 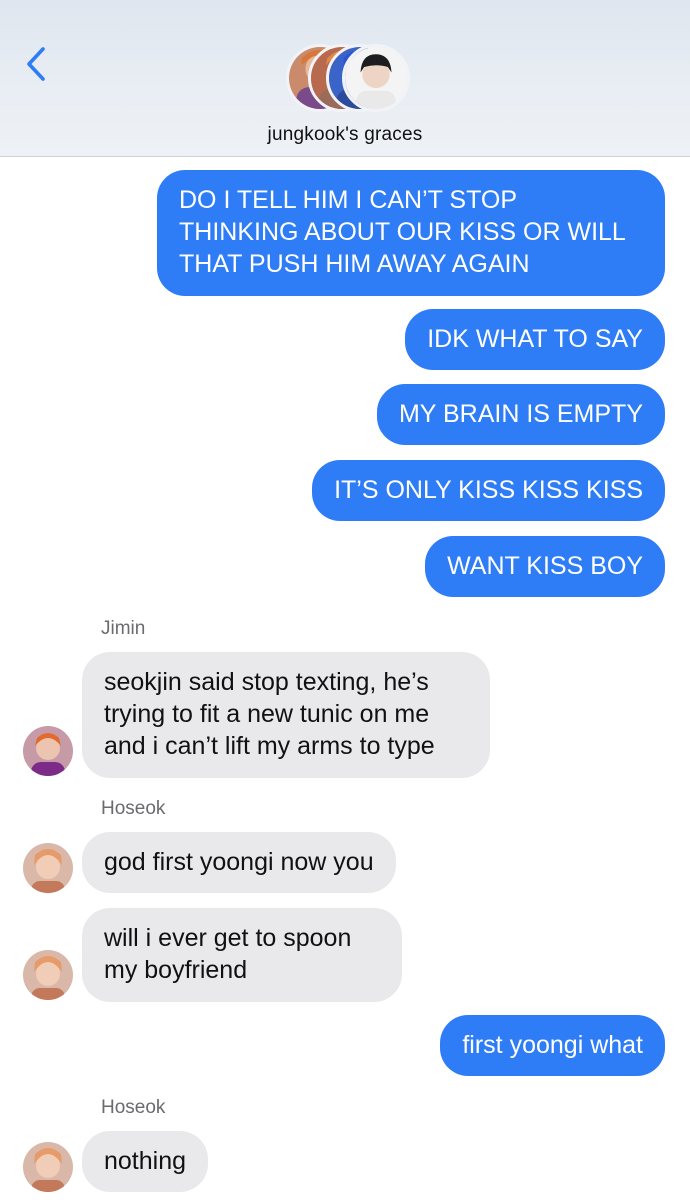 I want to click on message-line: seokjin said stop texting, he’s, so click(x=266, y=682).